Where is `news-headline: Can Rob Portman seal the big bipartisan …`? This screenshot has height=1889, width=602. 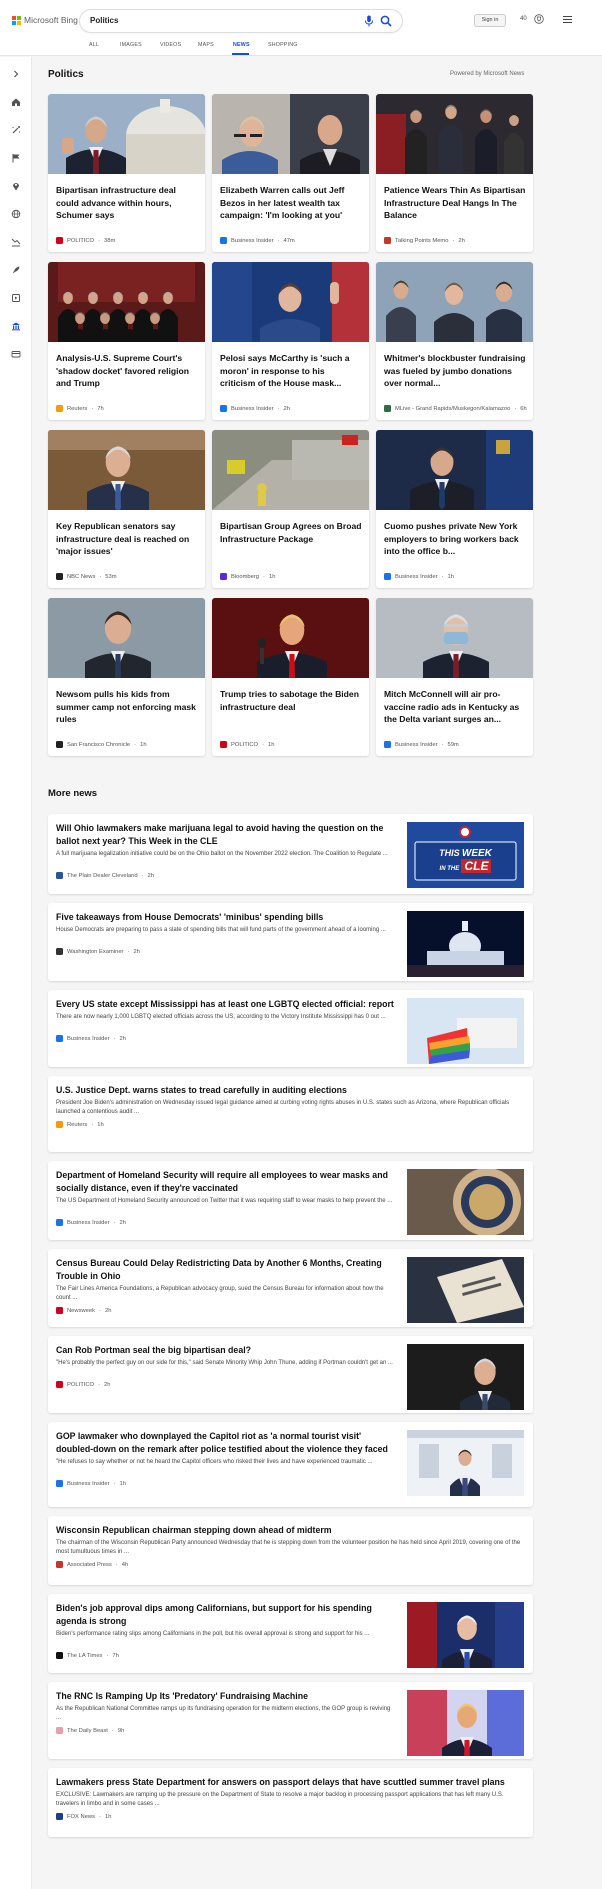 news-headline: Can Rob Portman seal the big bipartisan … is located at coordinates (226, 1350).